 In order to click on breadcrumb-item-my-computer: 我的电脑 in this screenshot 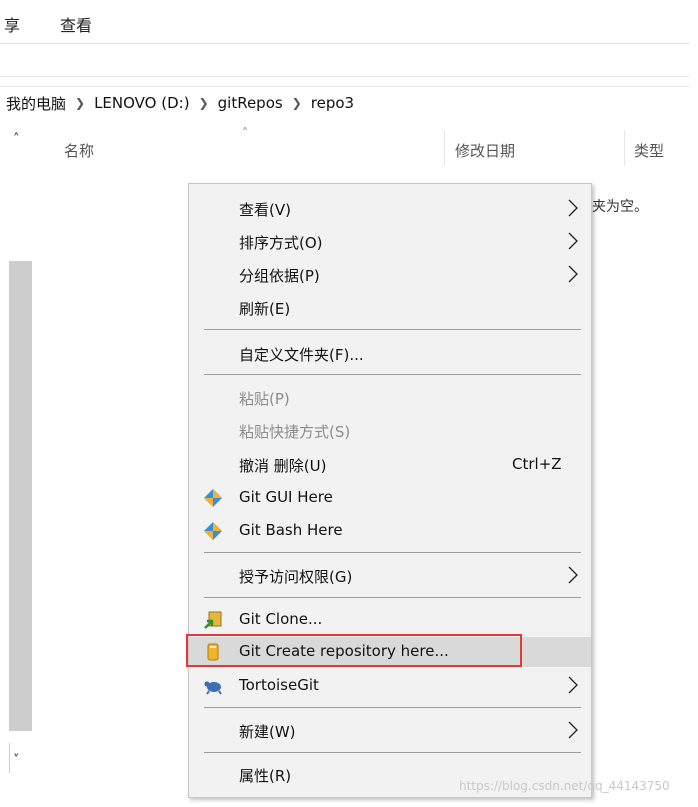, I will do `click(36, 103)`.